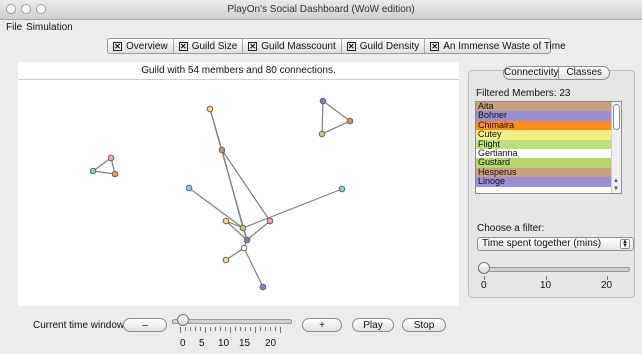 This screenshot has width=642, height=354. Describe the element at coordinates (321, 28) in the screenshot. I see `menu-bar: File Simulation` at that location.